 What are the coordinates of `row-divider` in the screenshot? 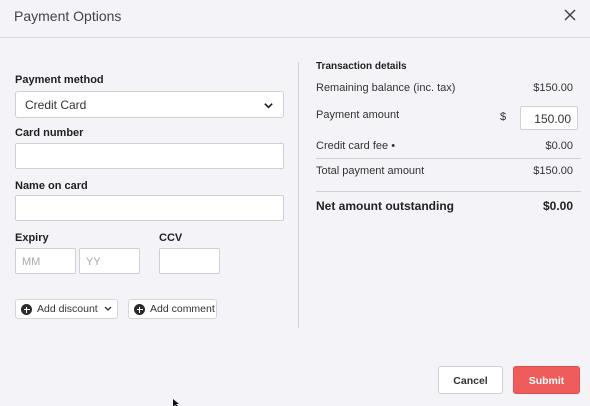 It's located at (448, 158).